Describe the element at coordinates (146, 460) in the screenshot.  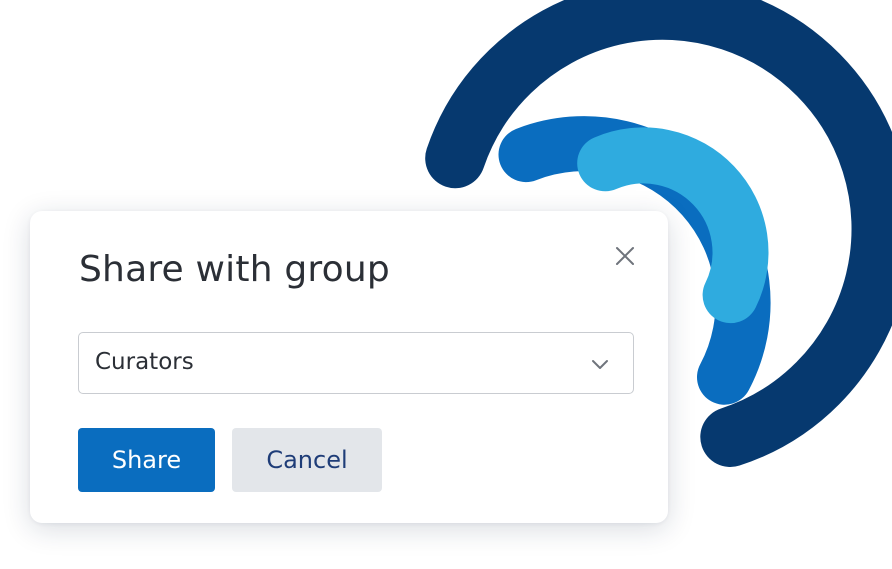
I see `share-button: Share` at that location.